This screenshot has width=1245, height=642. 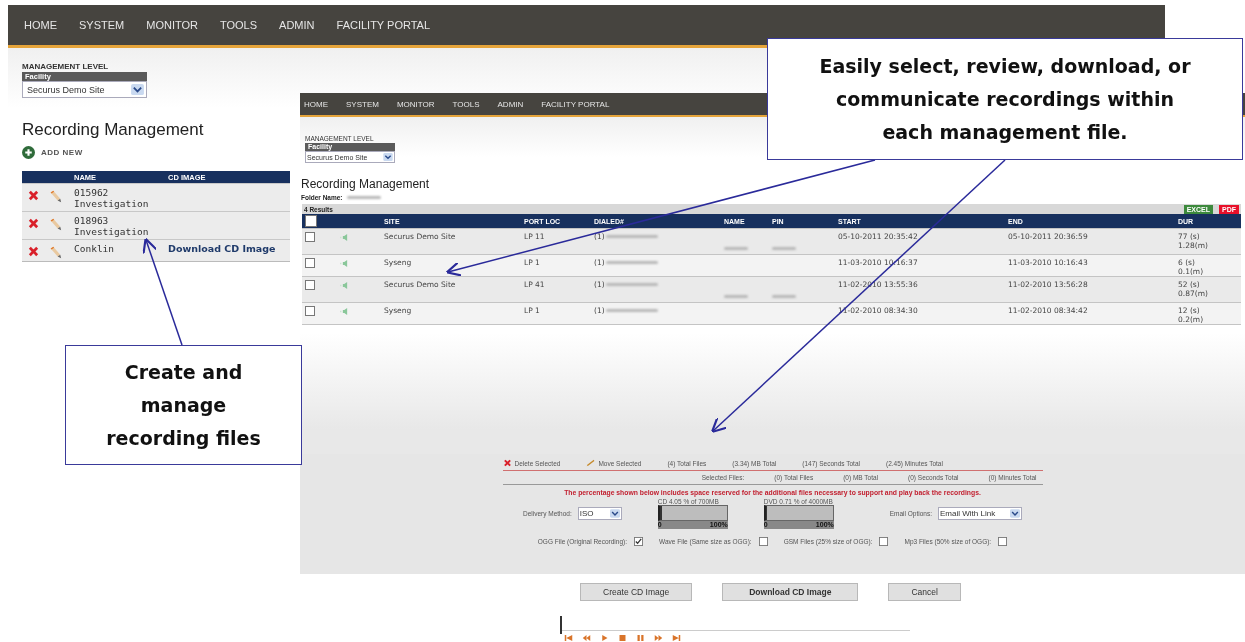 I want to click on select-all-checkbox, so click(x=311, y=221).